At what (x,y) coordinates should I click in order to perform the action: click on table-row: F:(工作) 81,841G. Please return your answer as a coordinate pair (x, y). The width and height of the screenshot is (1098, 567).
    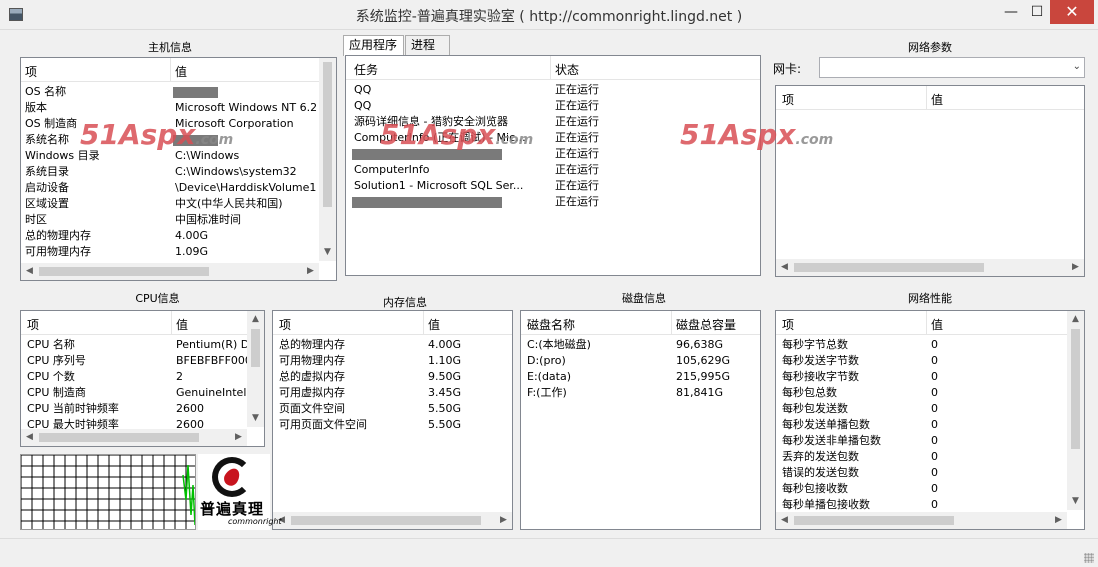
    Looking at the image, I should click on (640, 393).